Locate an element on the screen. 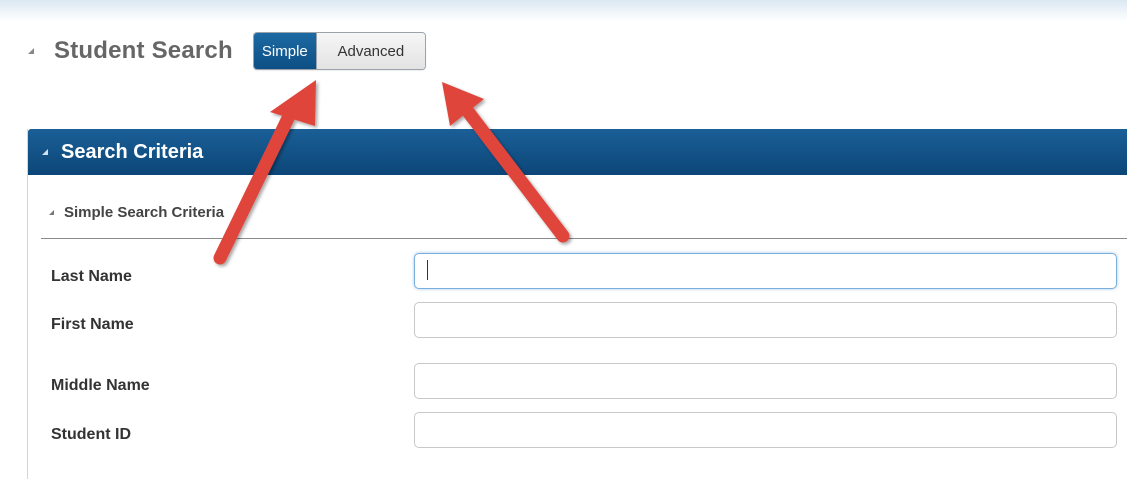  panel-header: Search Criteria is located at coordinates (577, 152).